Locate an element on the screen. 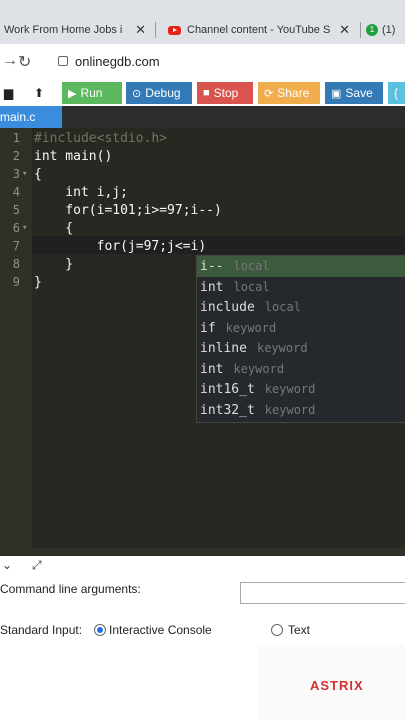  autocomplete-word: i-- is located at coordinates (212, 266).